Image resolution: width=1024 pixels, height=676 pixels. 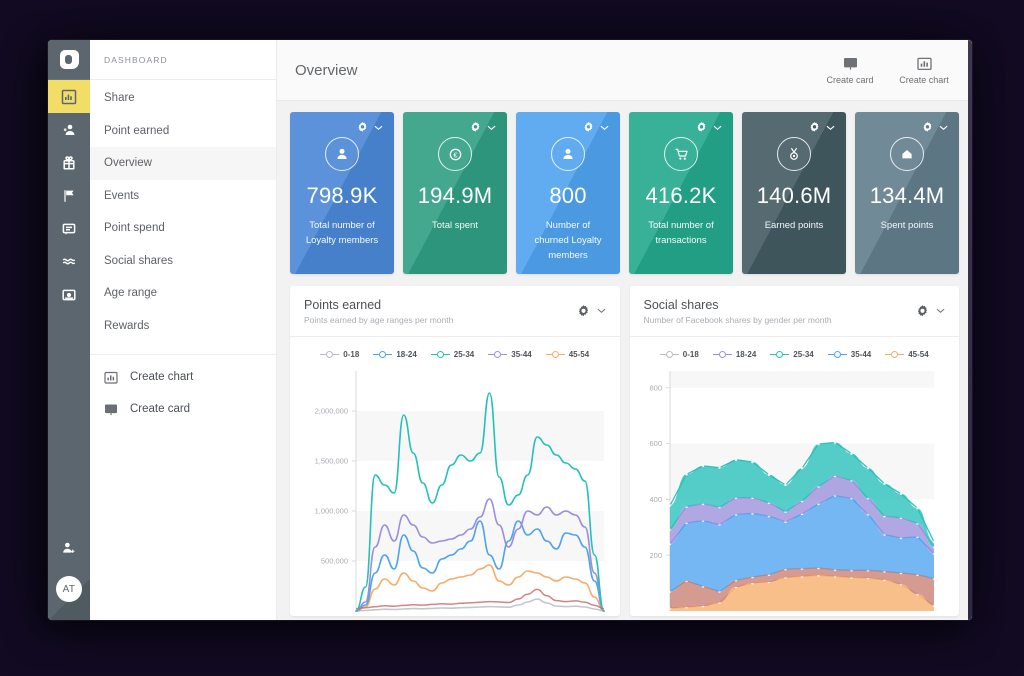 I want to click on panel-subtitle: Points earned by age ranges per month, so click(x=379, y=319).